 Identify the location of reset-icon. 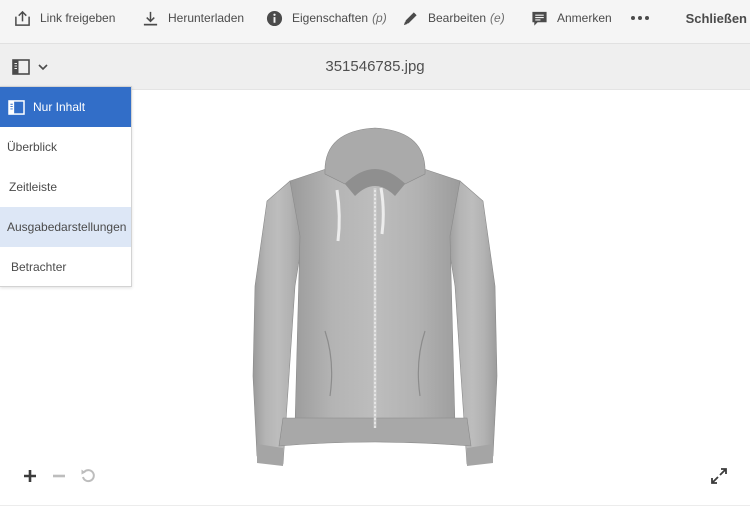
(88, 475).